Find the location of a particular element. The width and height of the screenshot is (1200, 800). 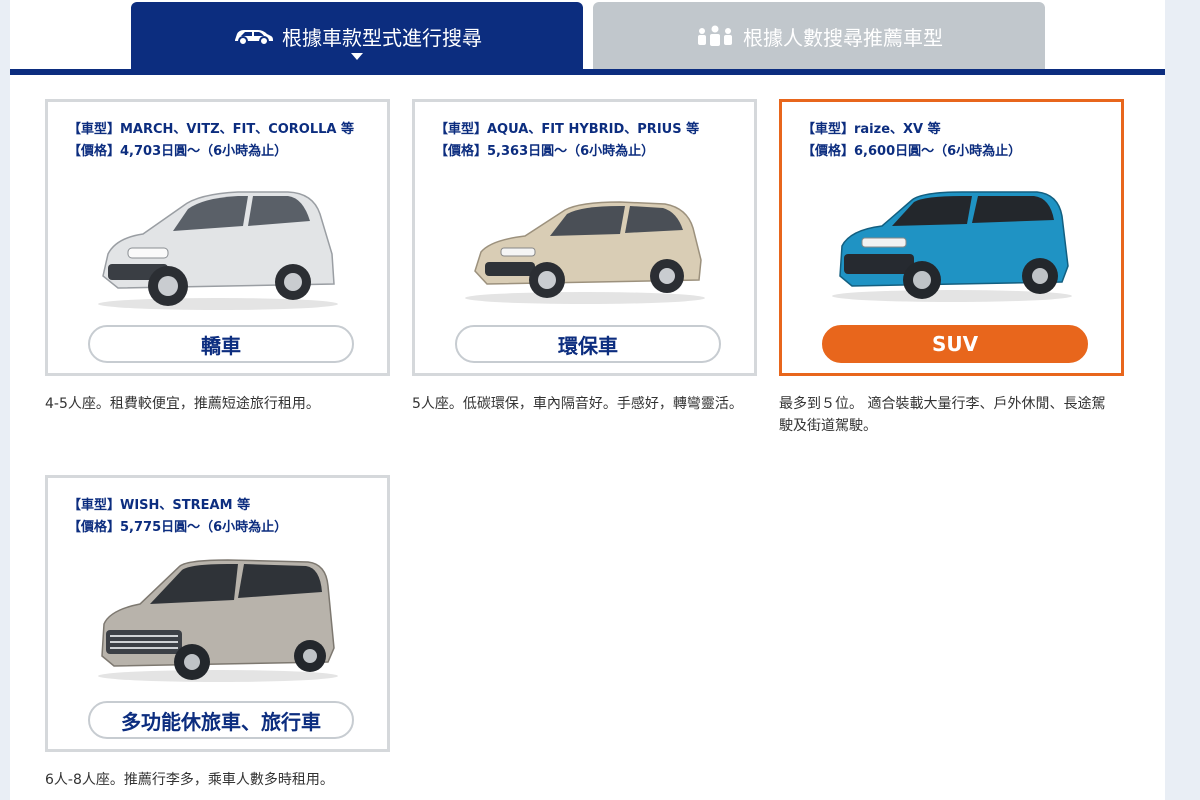

car-image-suv is located at coordinates (952, 246).